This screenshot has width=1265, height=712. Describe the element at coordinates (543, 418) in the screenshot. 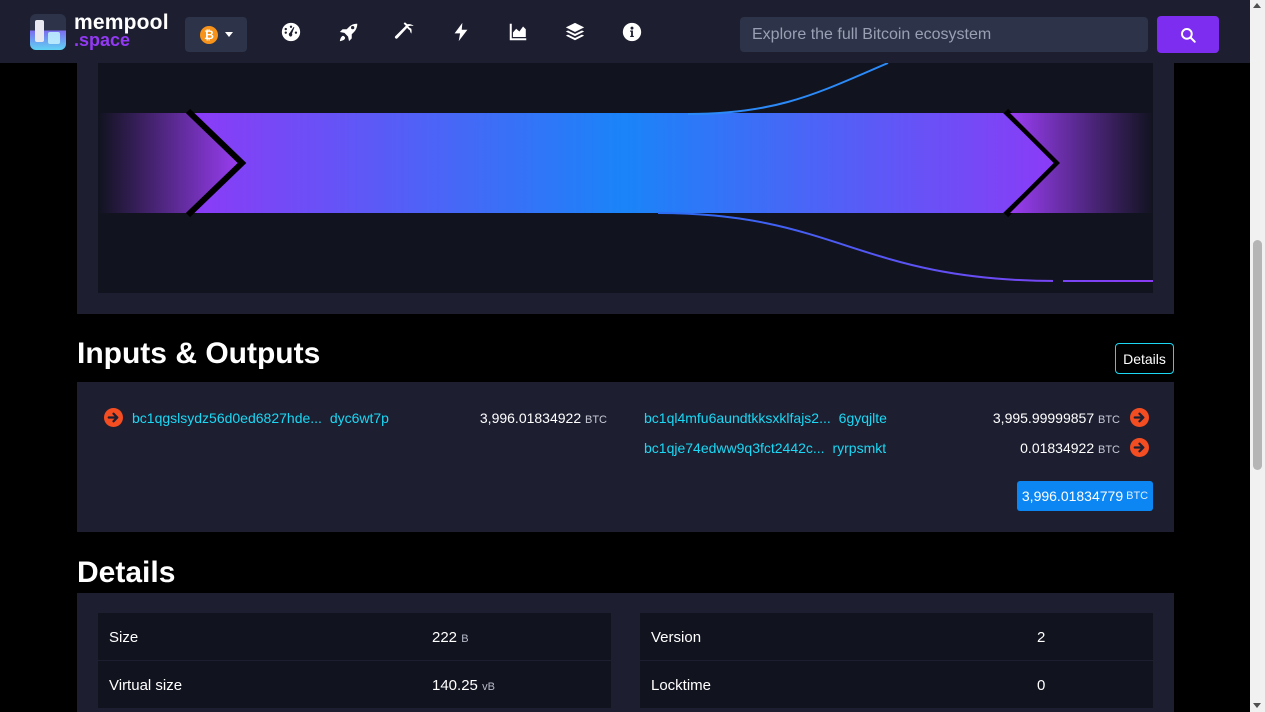

I see `input-amount: 3,996.01834922 BTC` at that location.